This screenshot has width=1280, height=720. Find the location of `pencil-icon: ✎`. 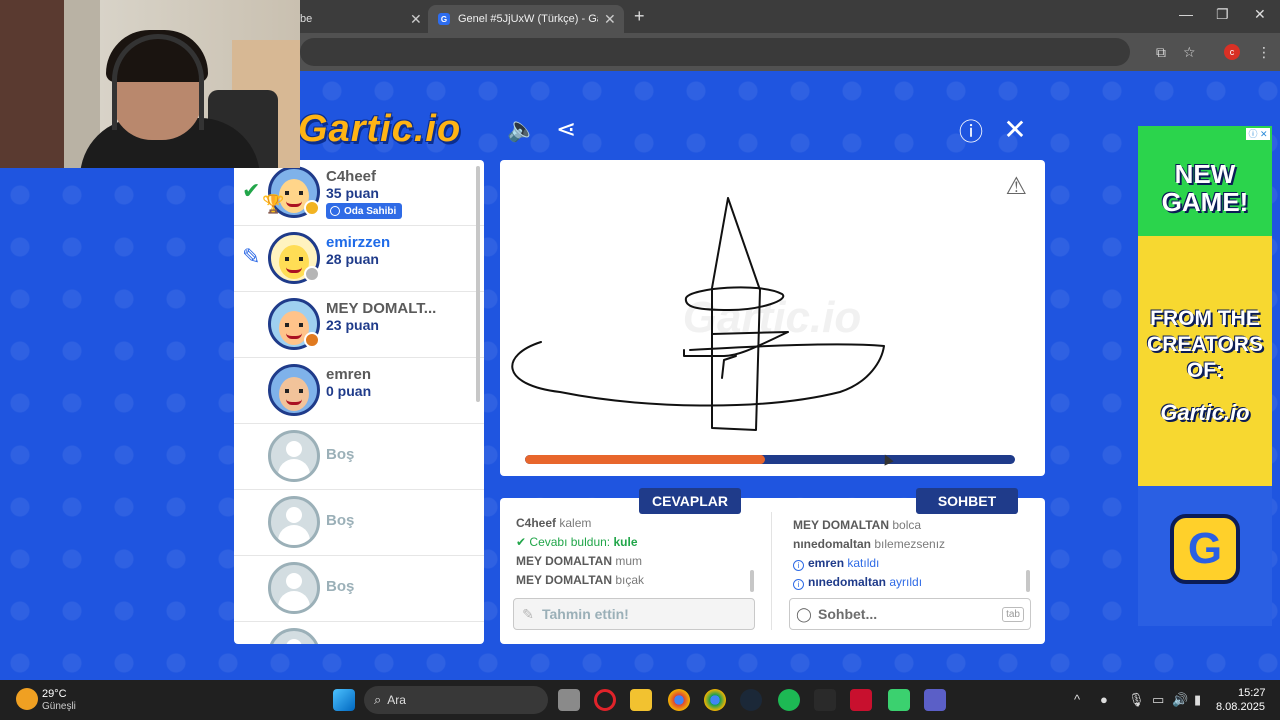

pencil-icon: ✎ is located at coordinates (251, 256).